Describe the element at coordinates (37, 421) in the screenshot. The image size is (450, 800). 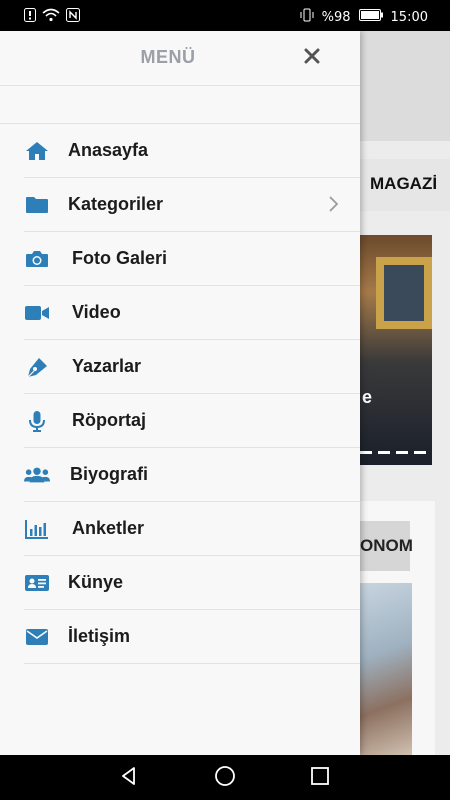
I see `microphone-icon` at that location.